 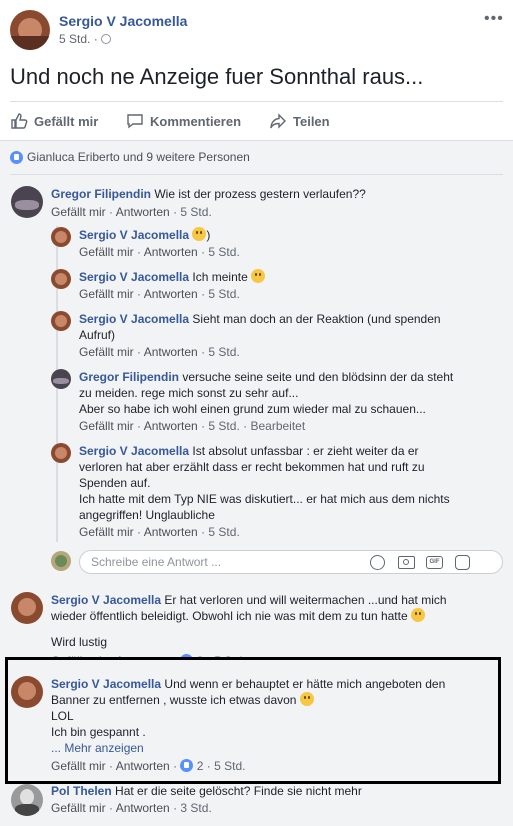 What do you see at coordinates (278, 121) in the screenshot?
I see `share-icon` at bounding box center [278, 121].